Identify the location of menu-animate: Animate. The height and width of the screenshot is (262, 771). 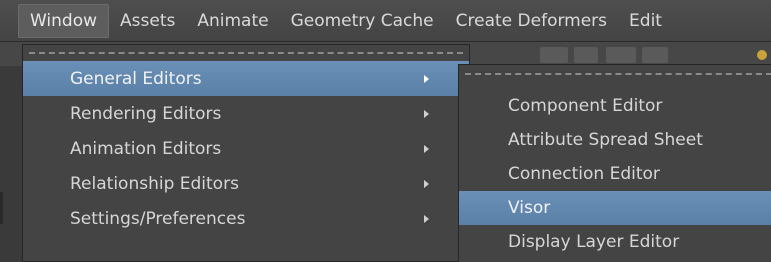
(232, 21).